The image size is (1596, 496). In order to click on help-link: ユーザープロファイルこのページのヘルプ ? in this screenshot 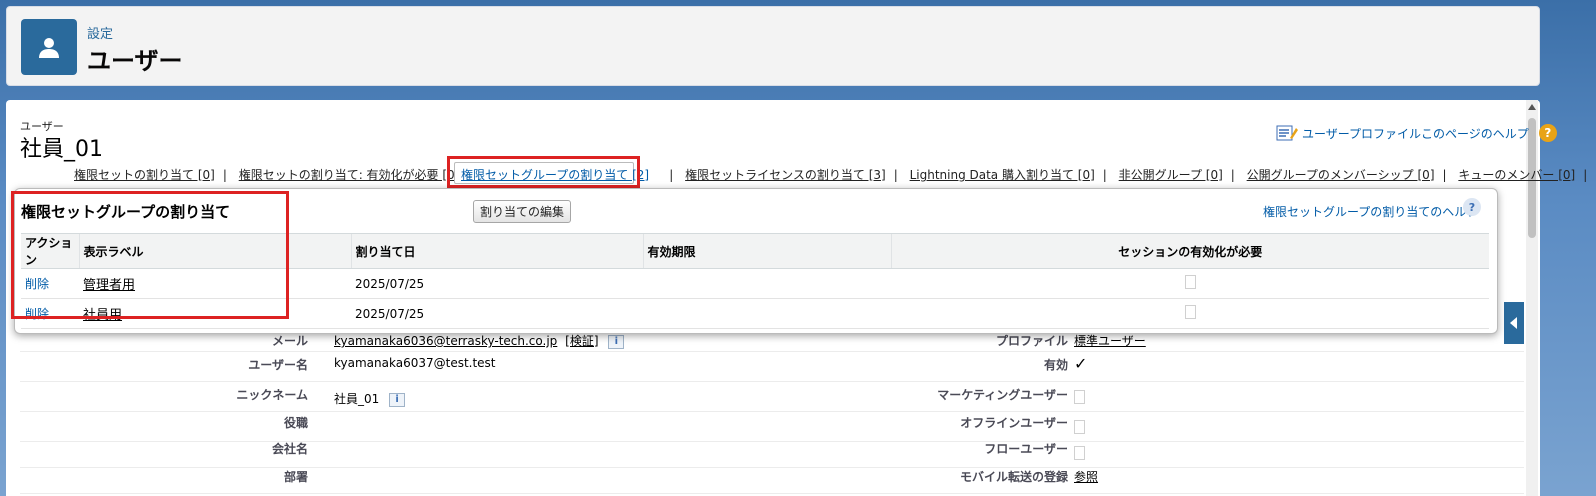, I will do `click(1416, 133)`.